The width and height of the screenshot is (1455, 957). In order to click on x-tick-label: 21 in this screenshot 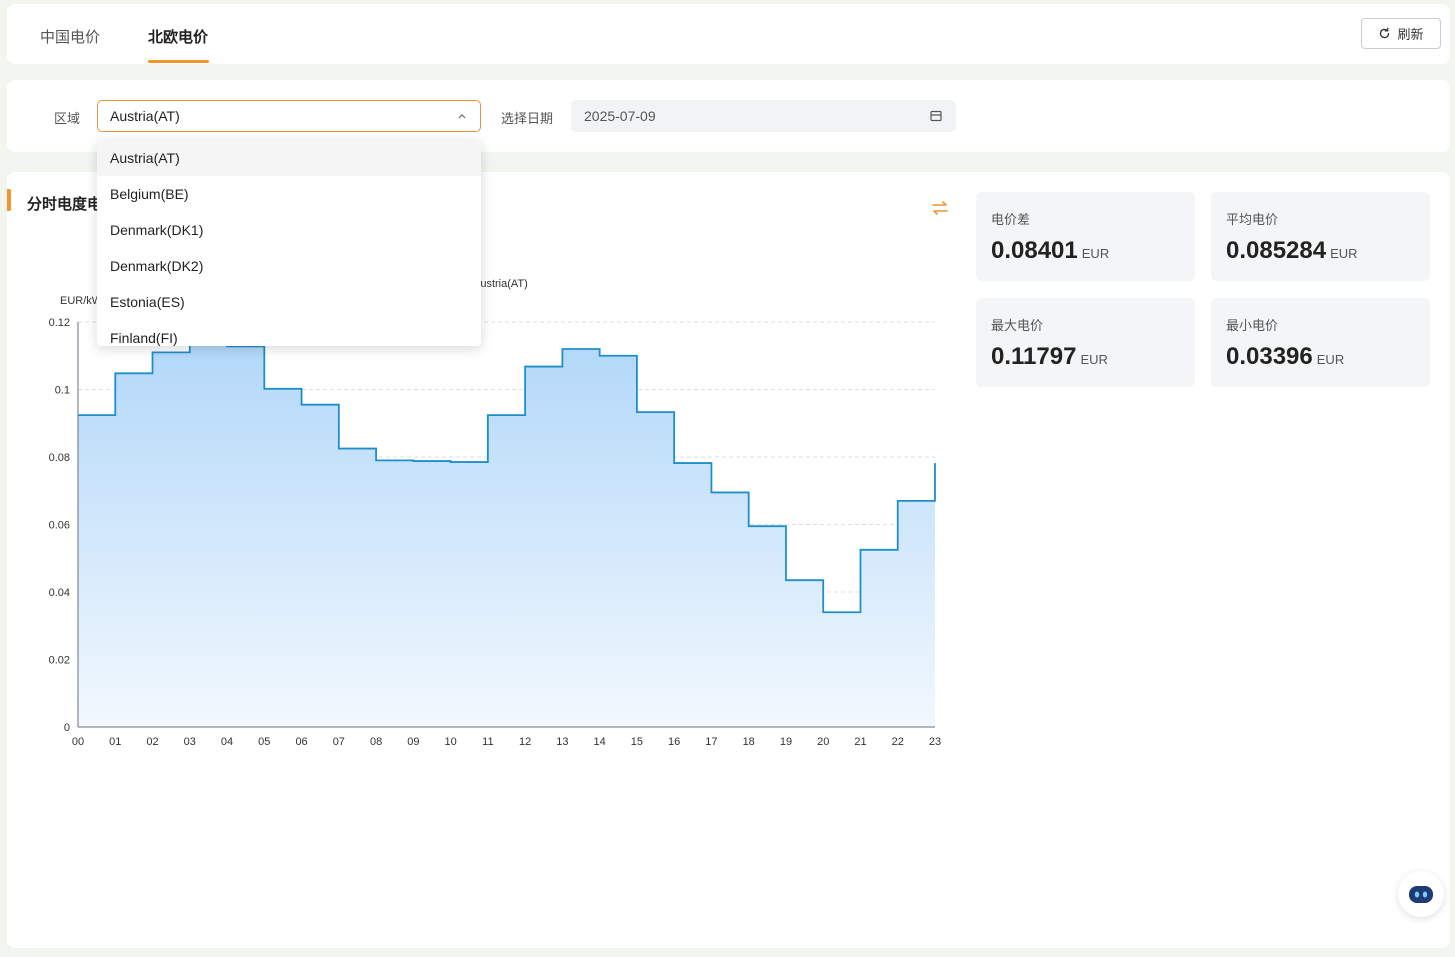, I will do `click(860, 742)`.